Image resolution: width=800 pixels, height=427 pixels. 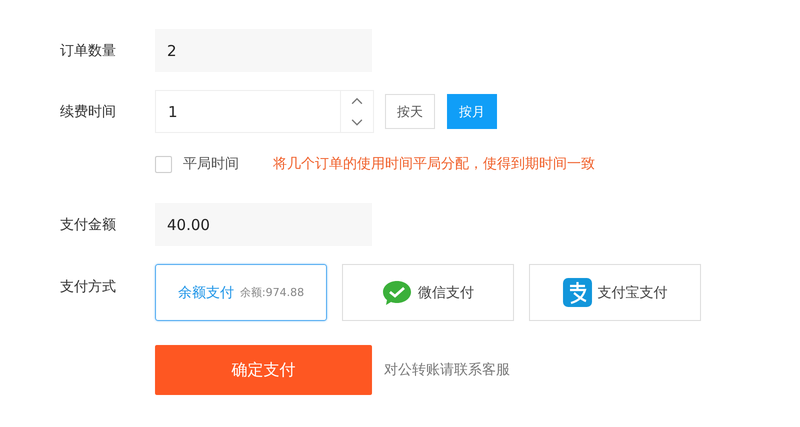 I want to click on checkbox, so click(x=163, y=164).